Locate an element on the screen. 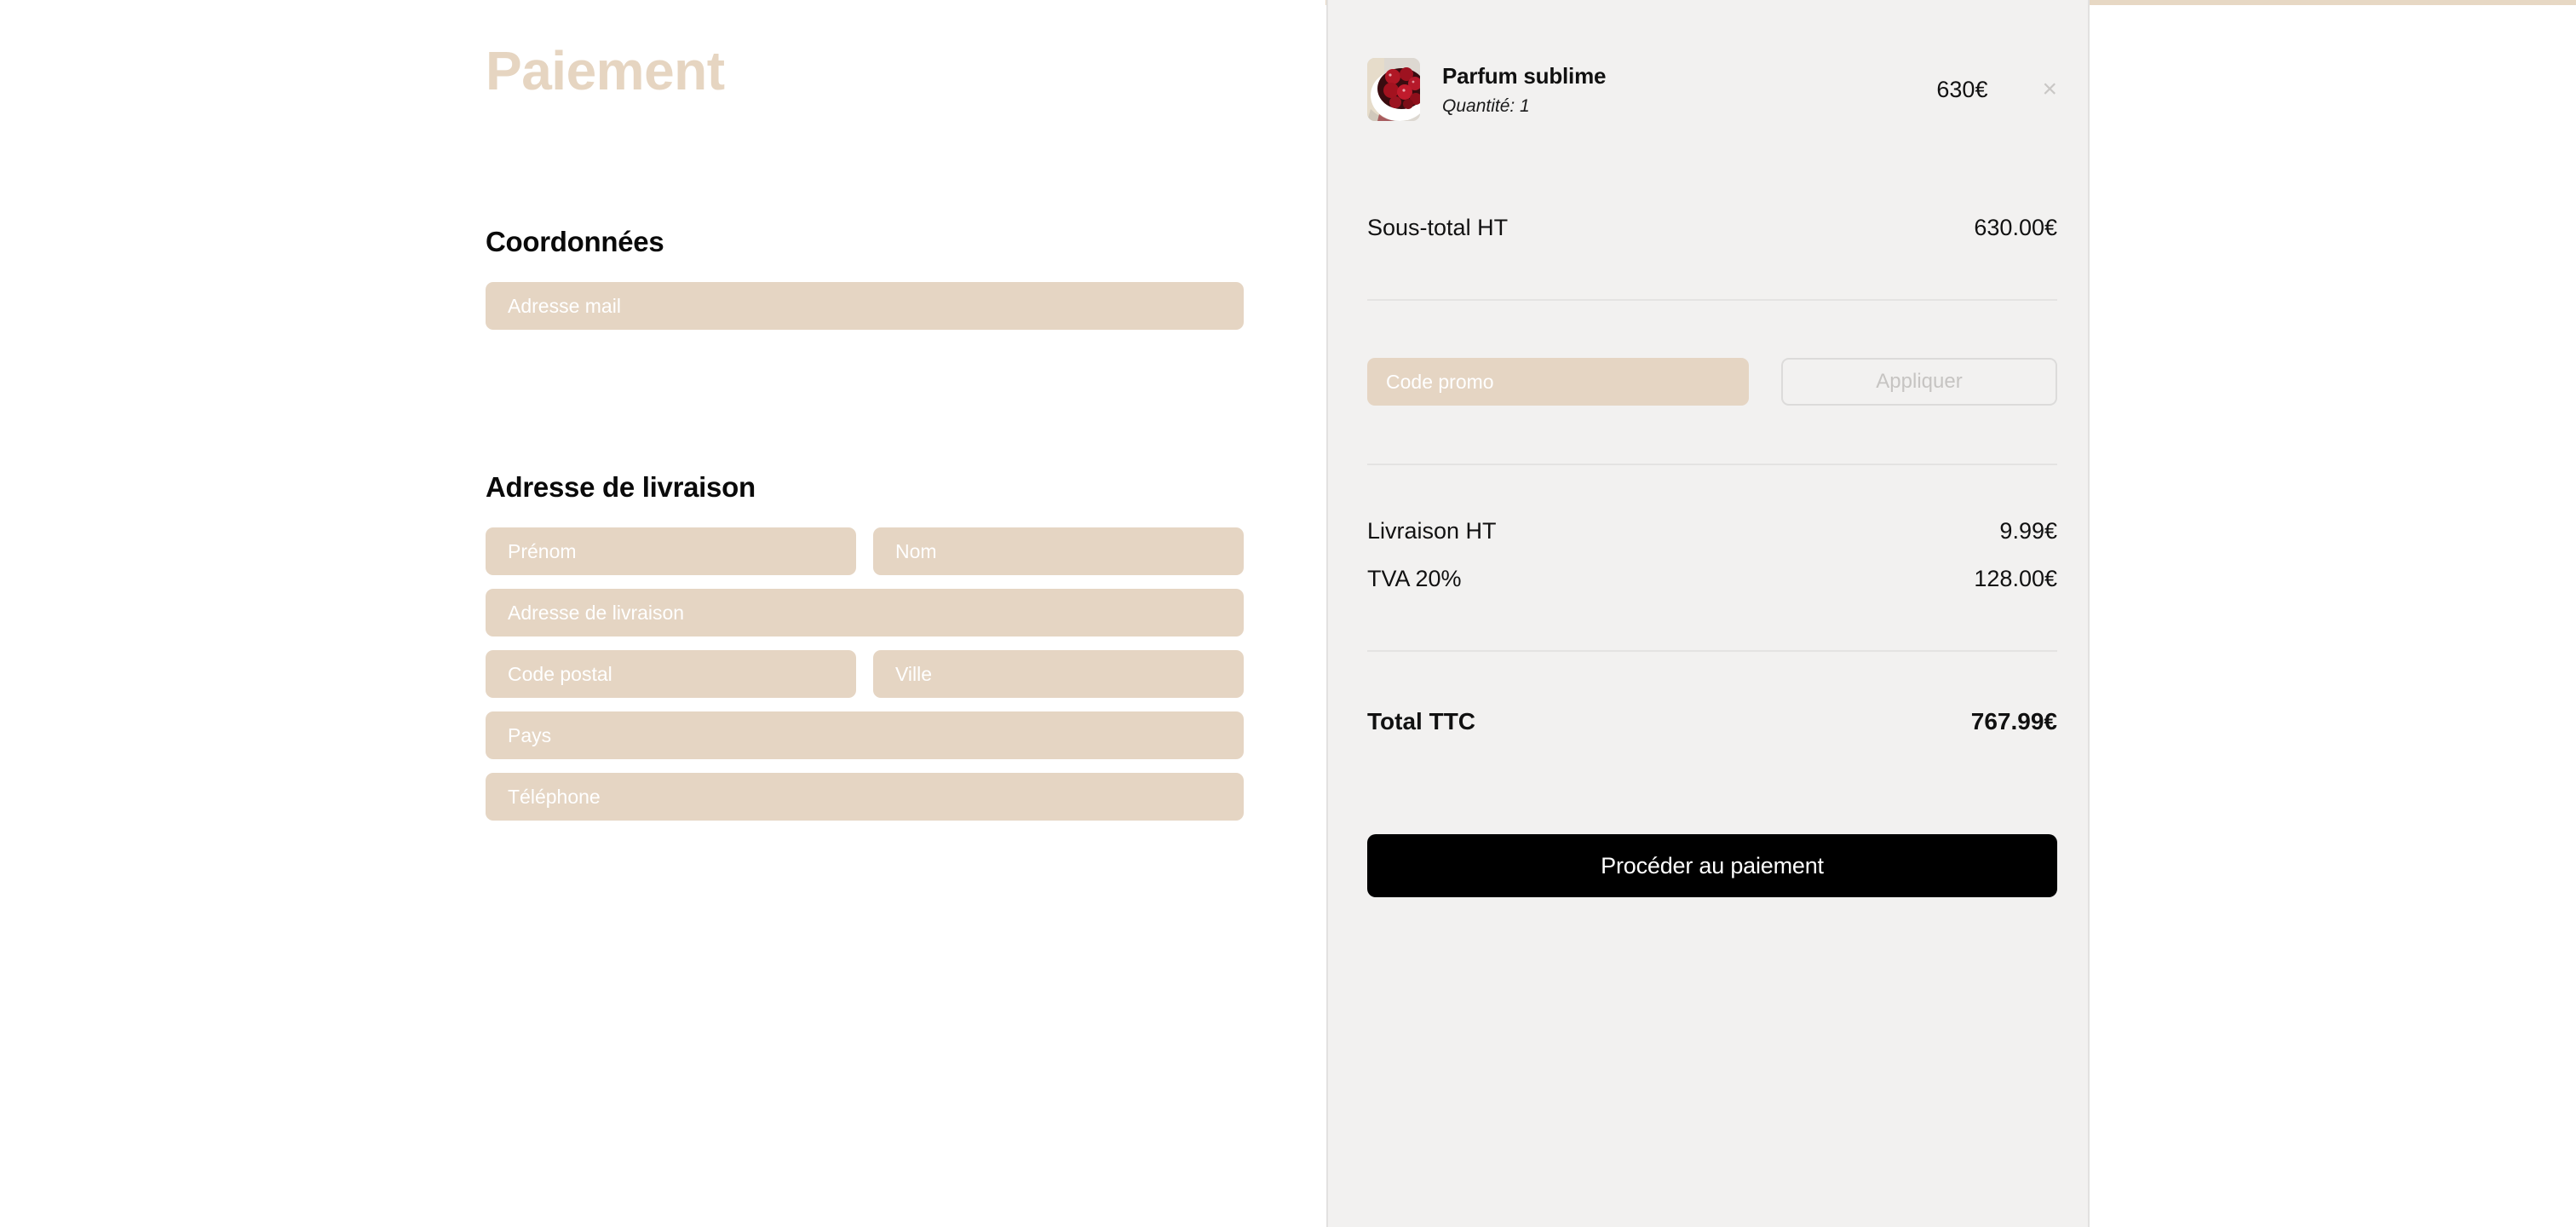 This screenshot has width=2576, height=1227. field-row-street is located at coordinates (865, 613).